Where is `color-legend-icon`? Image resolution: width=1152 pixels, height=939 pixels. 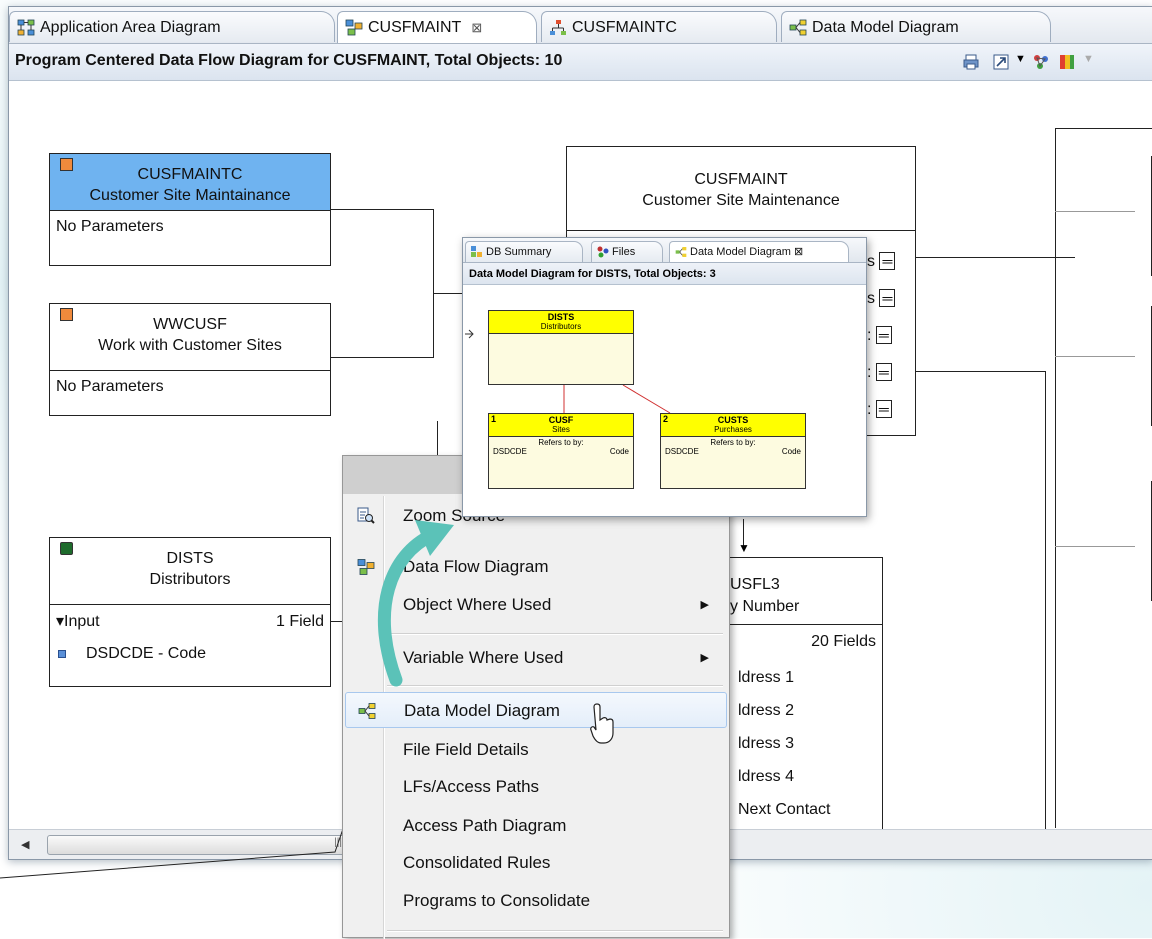
color-legend-icon is located at coordinates (1067, 62).